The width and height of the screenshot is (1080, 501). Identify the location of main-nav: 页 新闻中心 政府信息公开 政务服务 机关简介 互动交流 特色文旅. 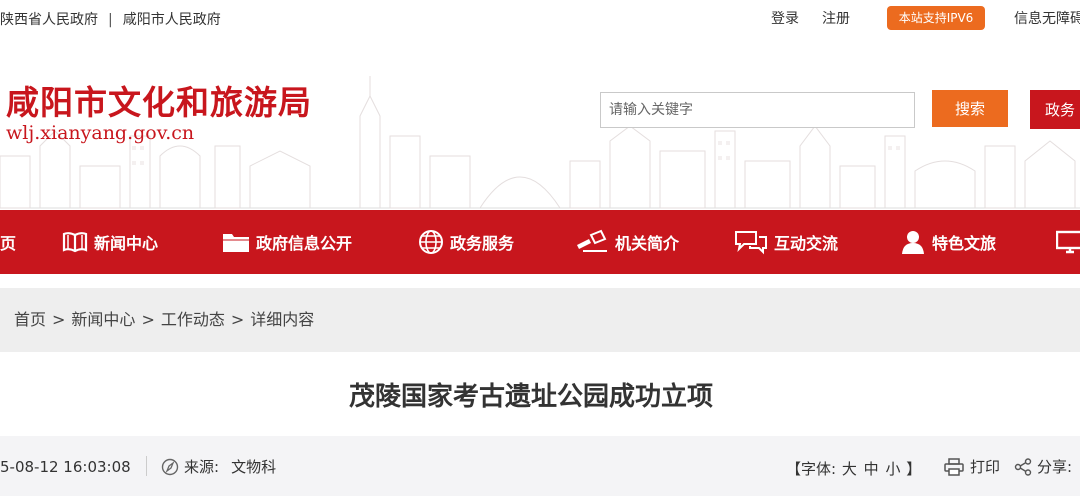
(540, 242).